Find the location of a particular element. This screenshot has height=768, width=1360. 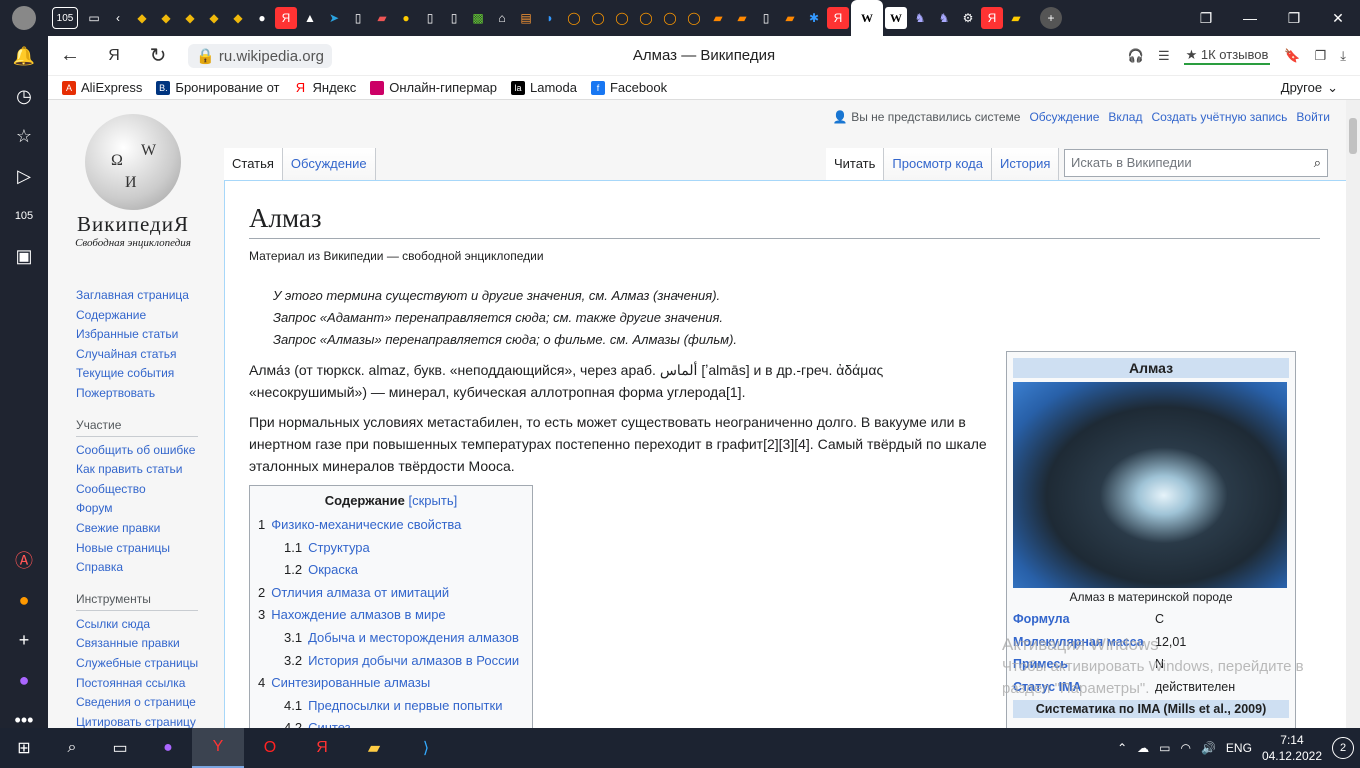

star-icon: ☆ is located at coordinates (24, 136).